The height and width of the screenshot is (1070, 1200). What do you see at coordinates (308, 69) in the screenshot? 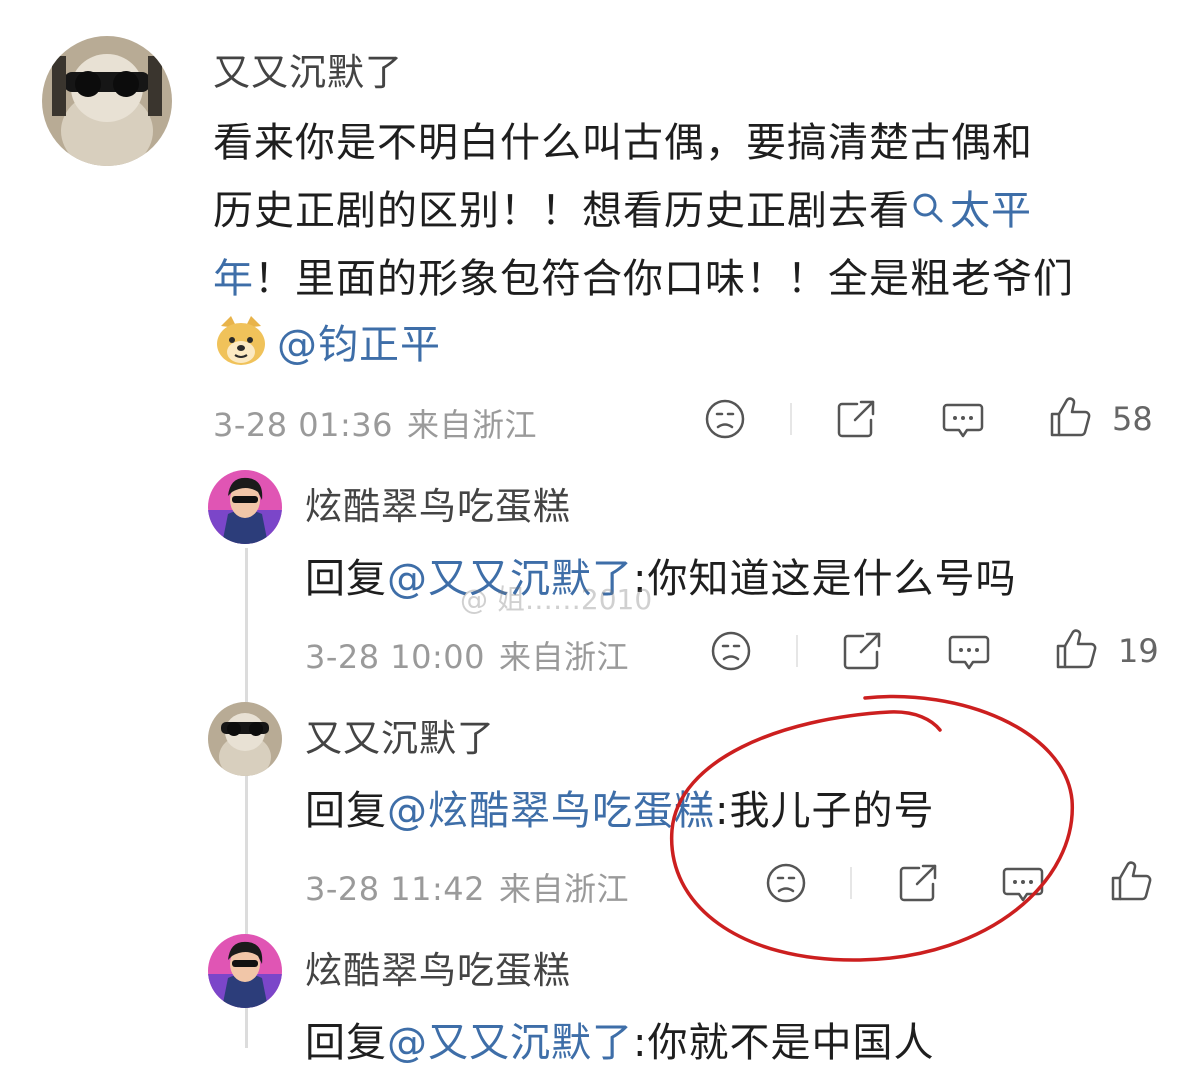
I see `comment-username: 又又沉默了` at bounding box center [308, 69].